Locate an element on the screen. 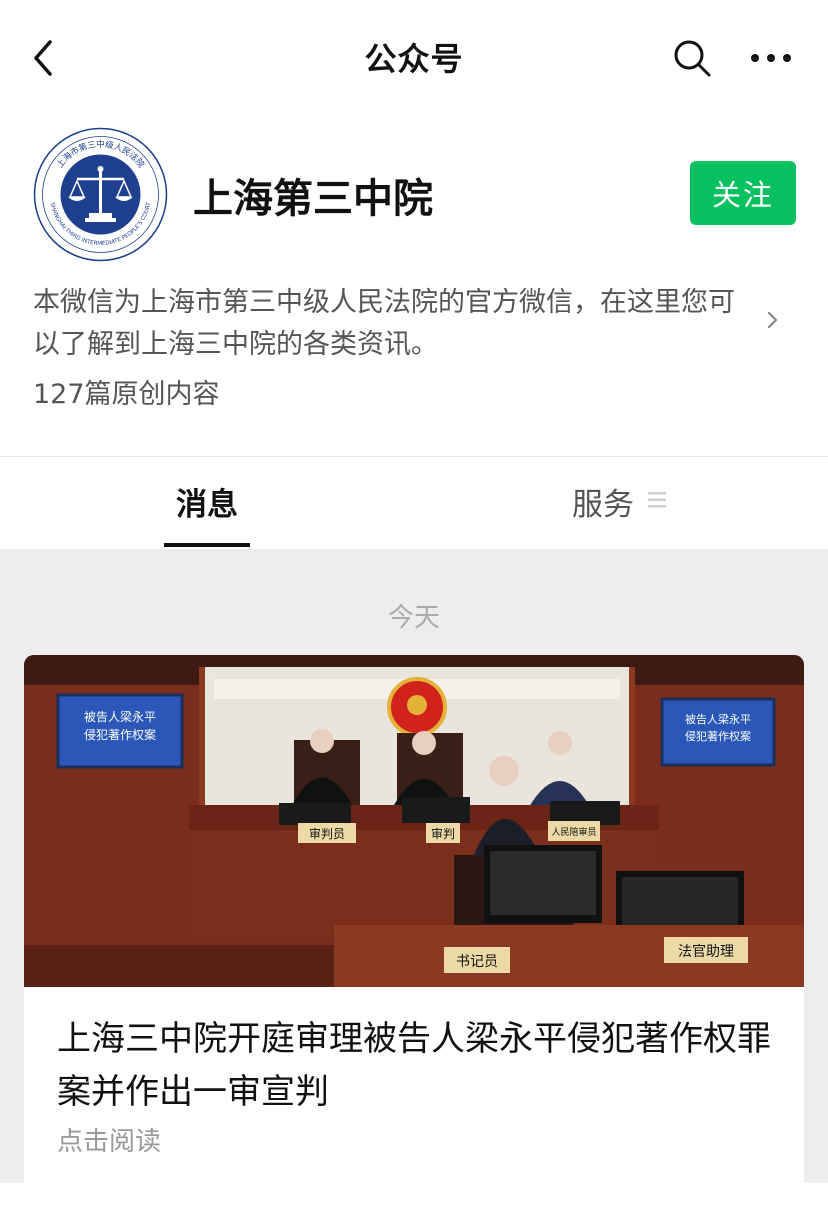  search-icon is located at coordinates (692, 58).